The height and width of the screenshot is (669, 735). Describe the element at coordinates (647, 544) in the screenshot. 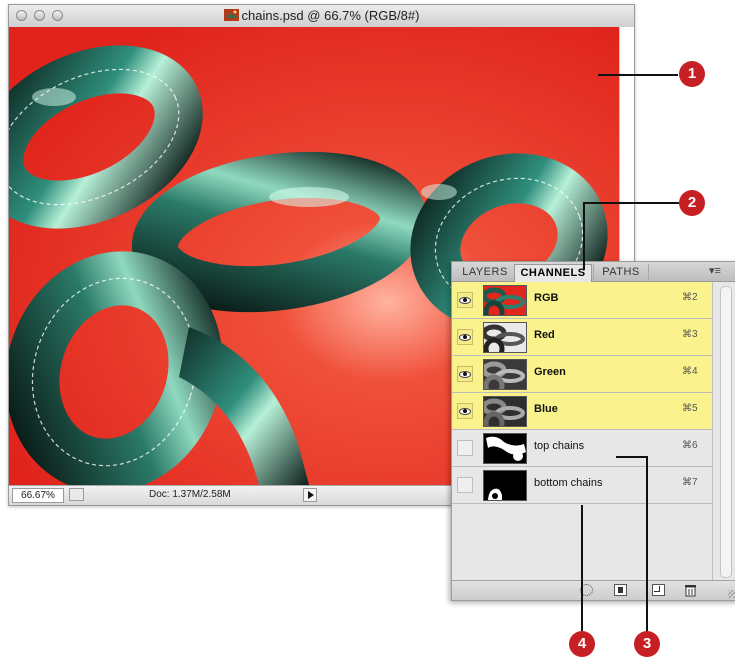

I see `callout-line-3-drop` at that location.